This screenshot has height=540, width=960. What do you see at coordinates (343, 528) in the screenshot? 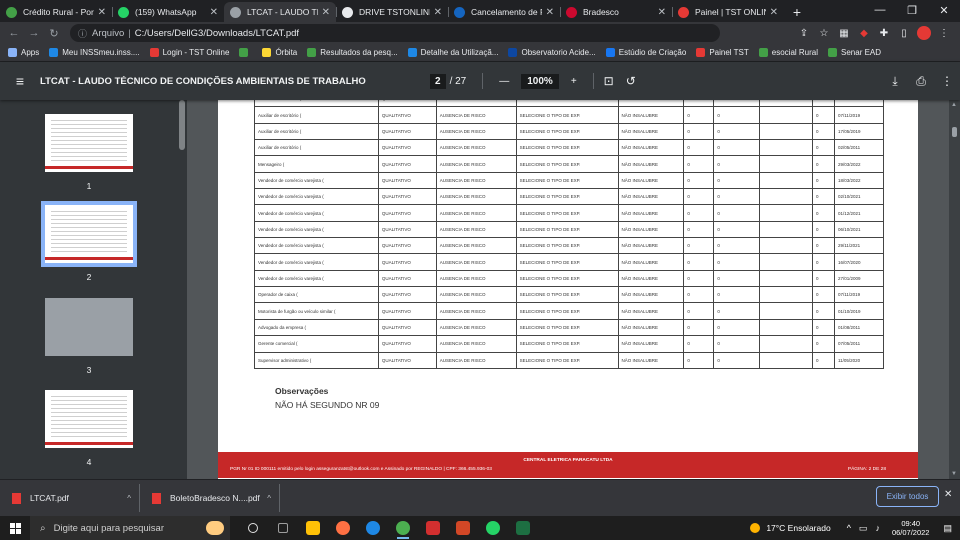
I see `taskbar-app-firefox` at bounding box center [343, 528].